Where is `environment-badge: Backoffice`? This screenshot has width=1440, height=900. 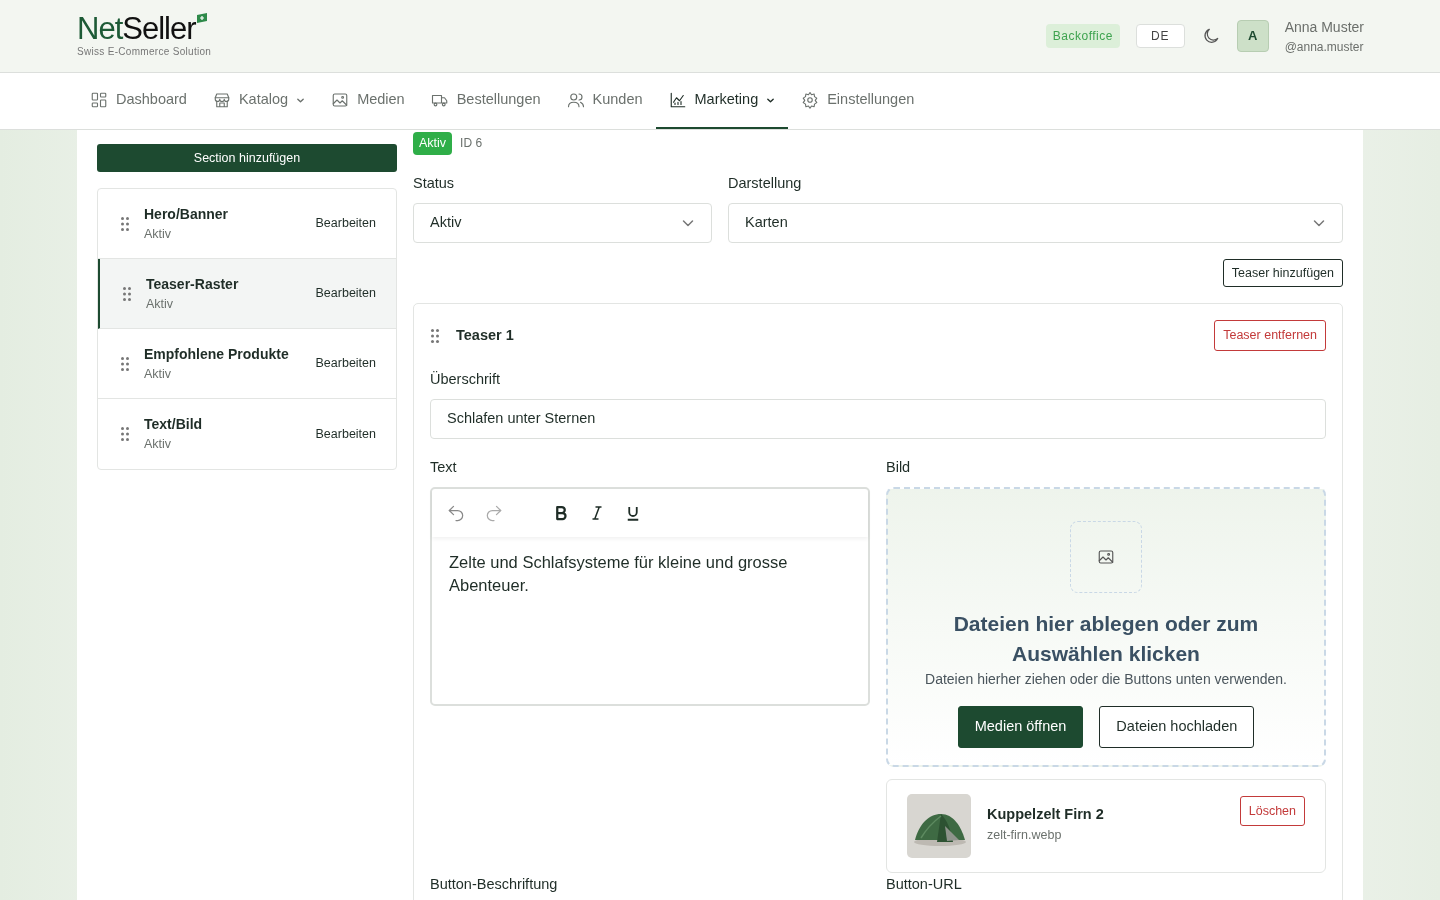
environment-badge: Backoffice is located at coordinates (1082, 36).